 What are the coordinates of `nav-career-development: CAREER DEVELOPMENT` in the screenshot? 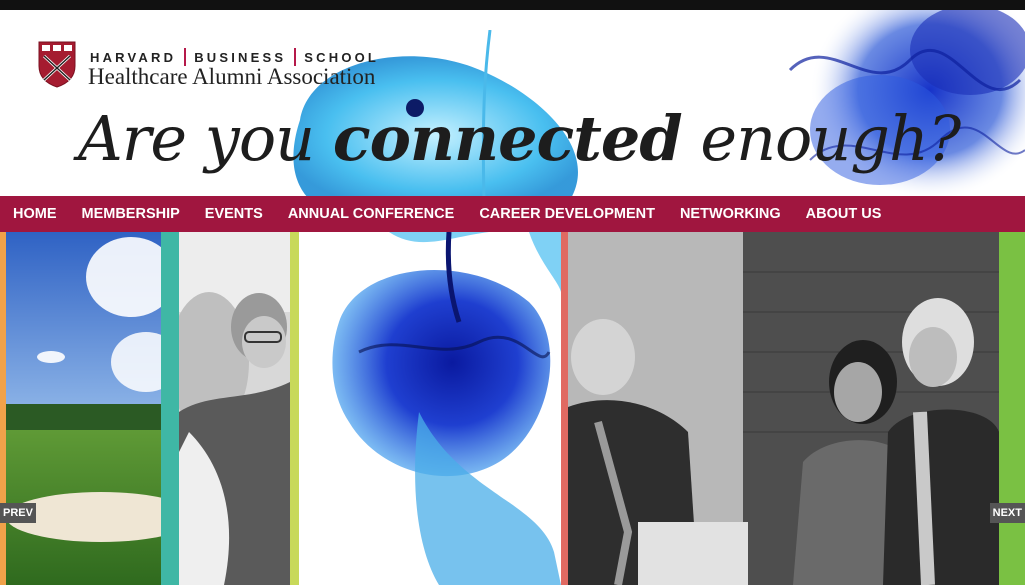 It's located at (567, 214).